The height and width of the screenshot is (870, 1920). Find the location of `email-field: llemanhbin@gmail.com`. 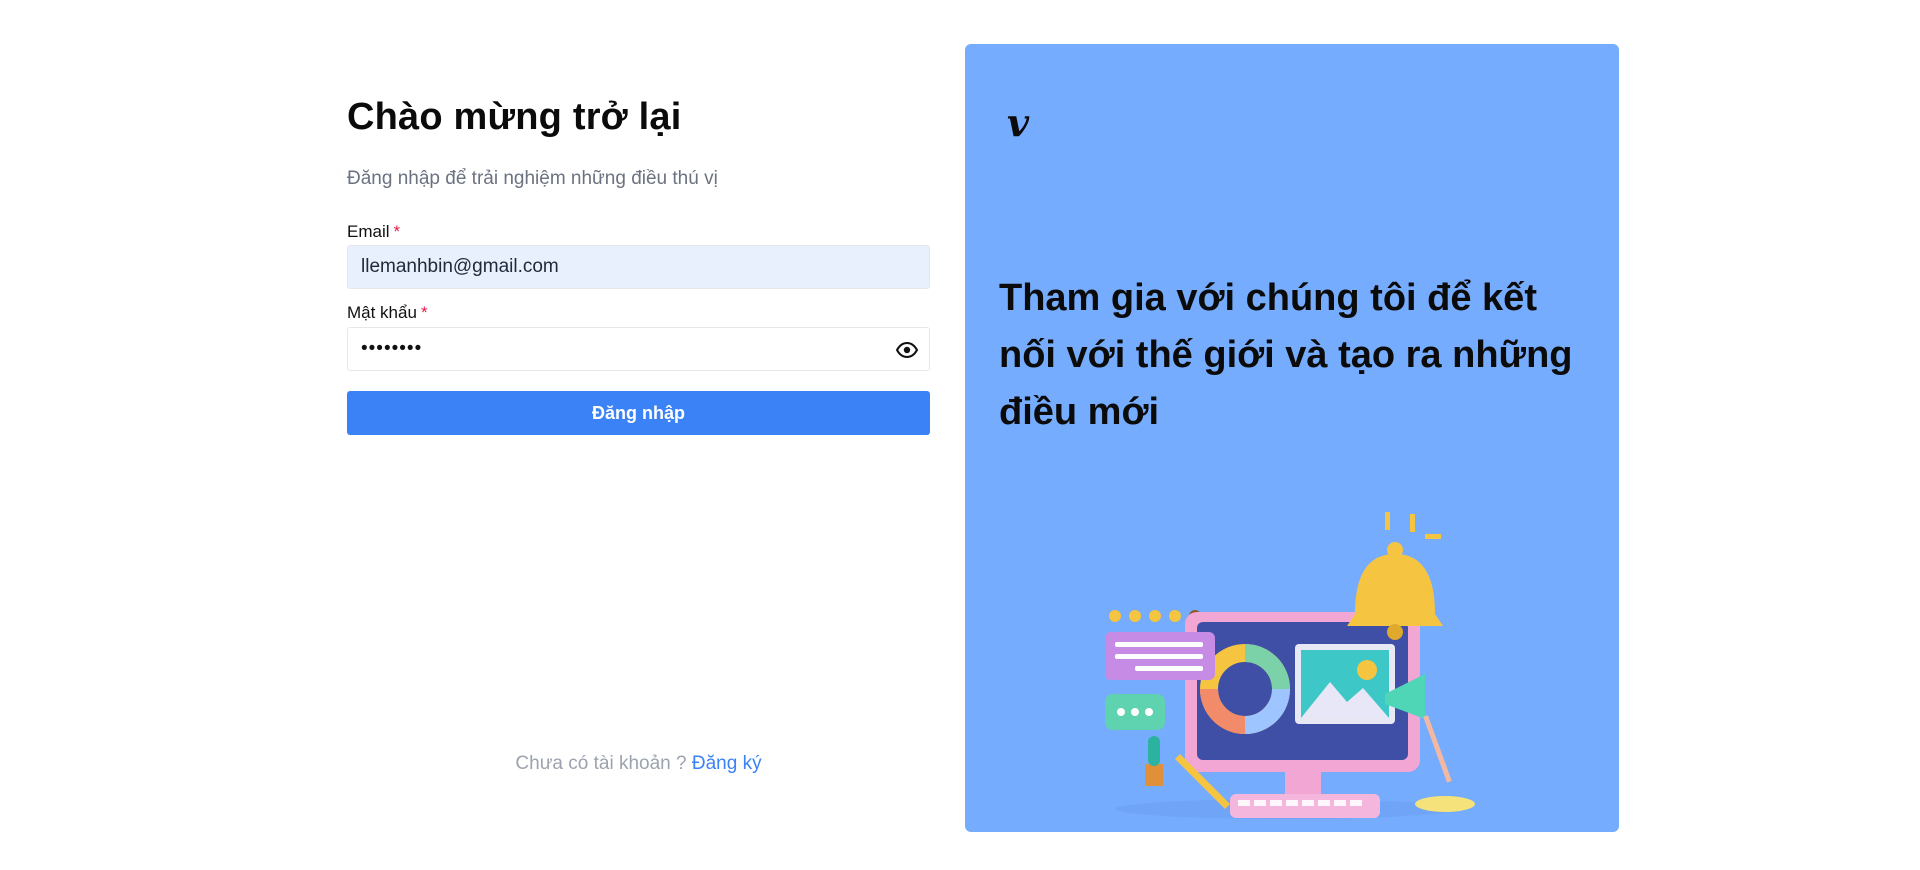

email-field: llemanhbin@gmail.com is located at coordinates (638, 267).